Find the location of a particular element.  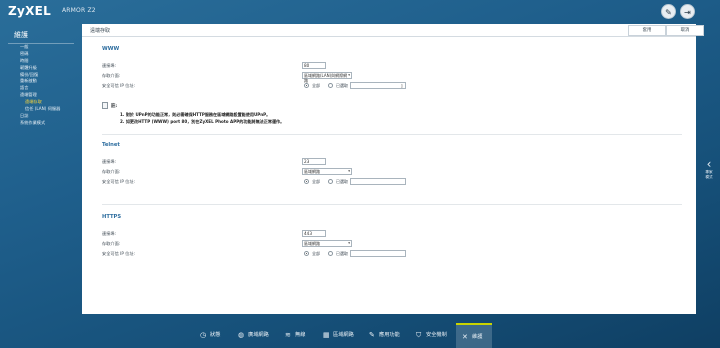

https-port-input: 443 is located at coordinates (314, 233).